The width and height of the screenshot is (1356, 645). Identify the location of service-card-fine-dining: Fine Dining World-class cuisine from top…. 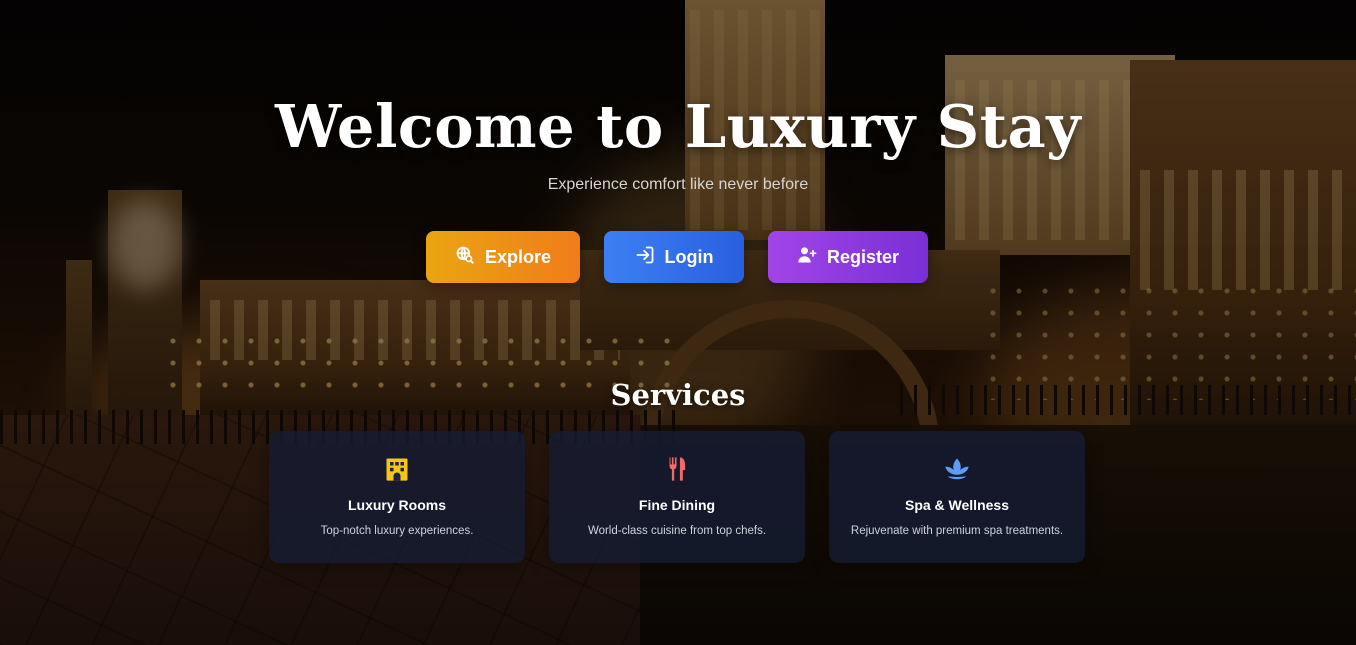
(677, 497).